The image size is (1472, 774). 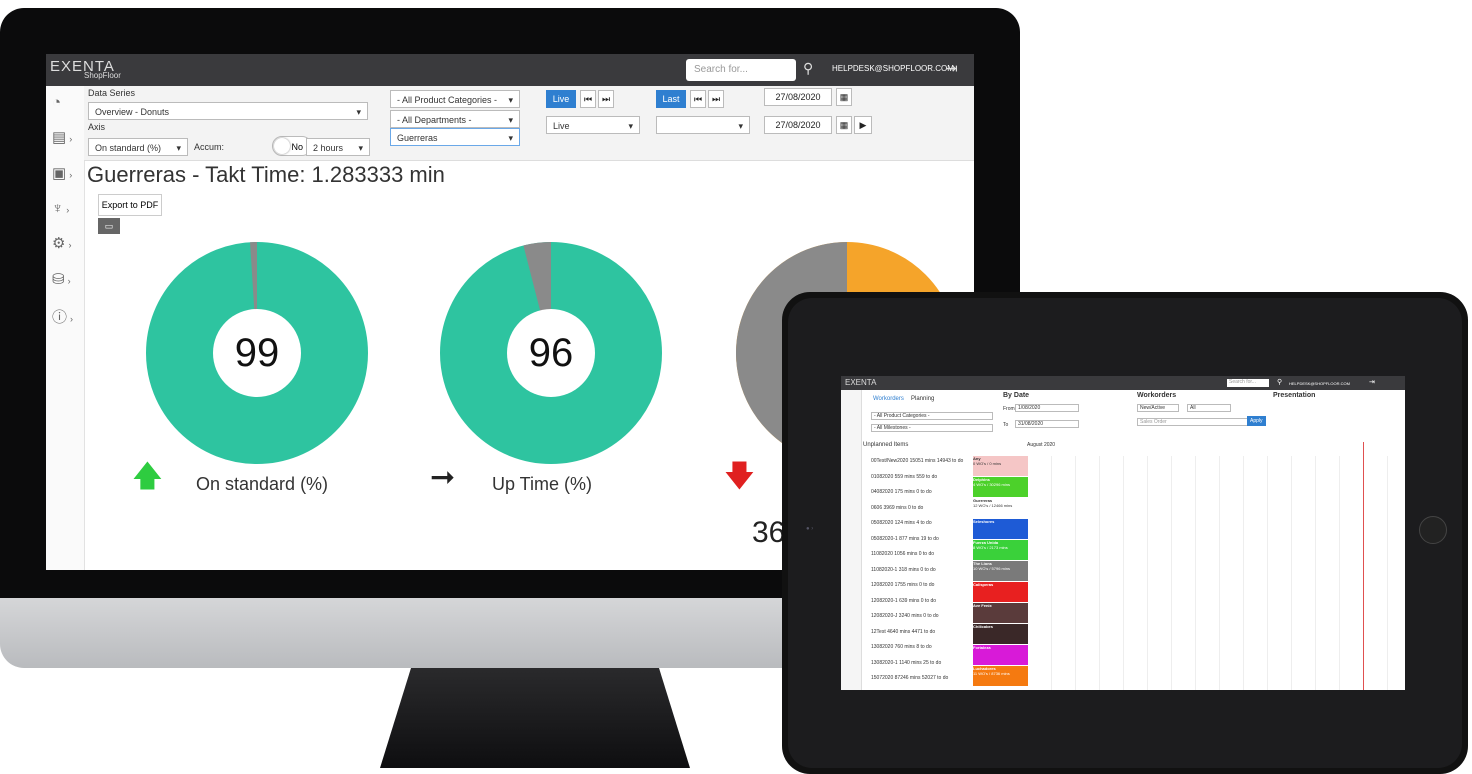 I want to click on tablet-help-email: HELPDESK@SHOPFLOOR.COM, so click(x=1319, y=383).